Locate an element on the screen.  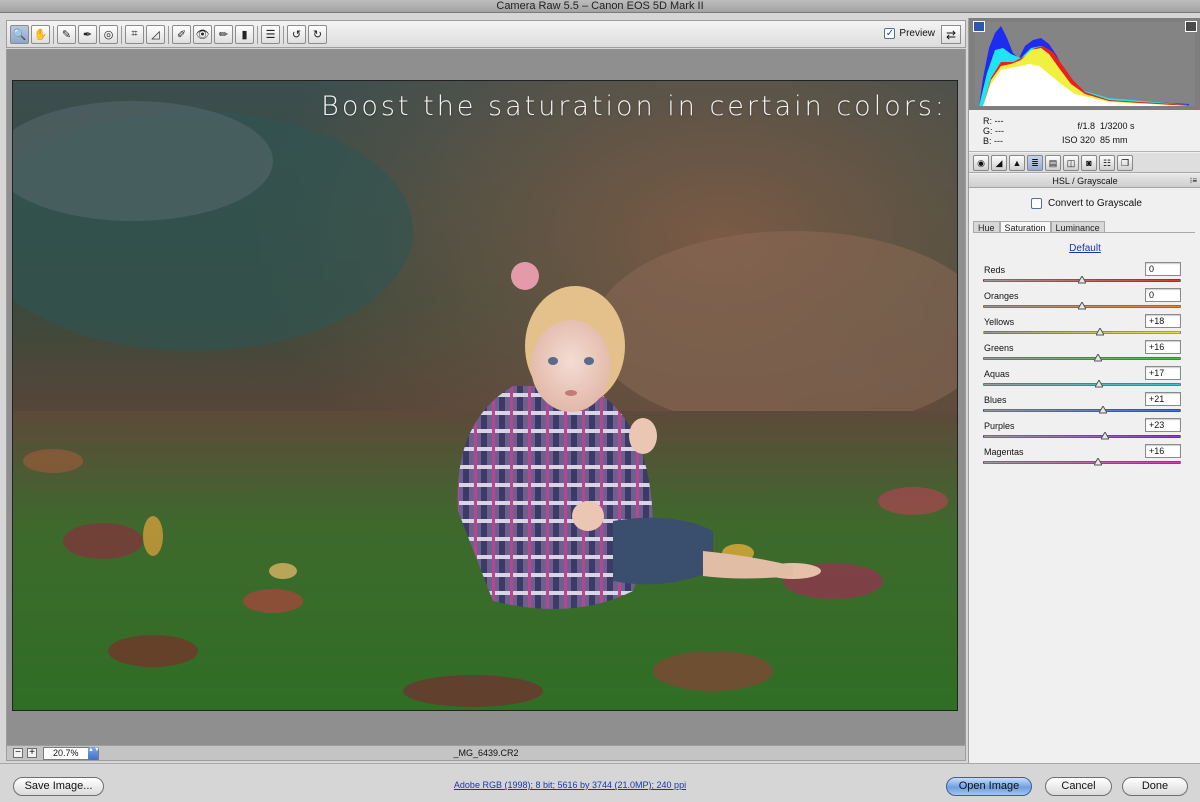
list-icon: ☰ is located at coordinates (270, 35).